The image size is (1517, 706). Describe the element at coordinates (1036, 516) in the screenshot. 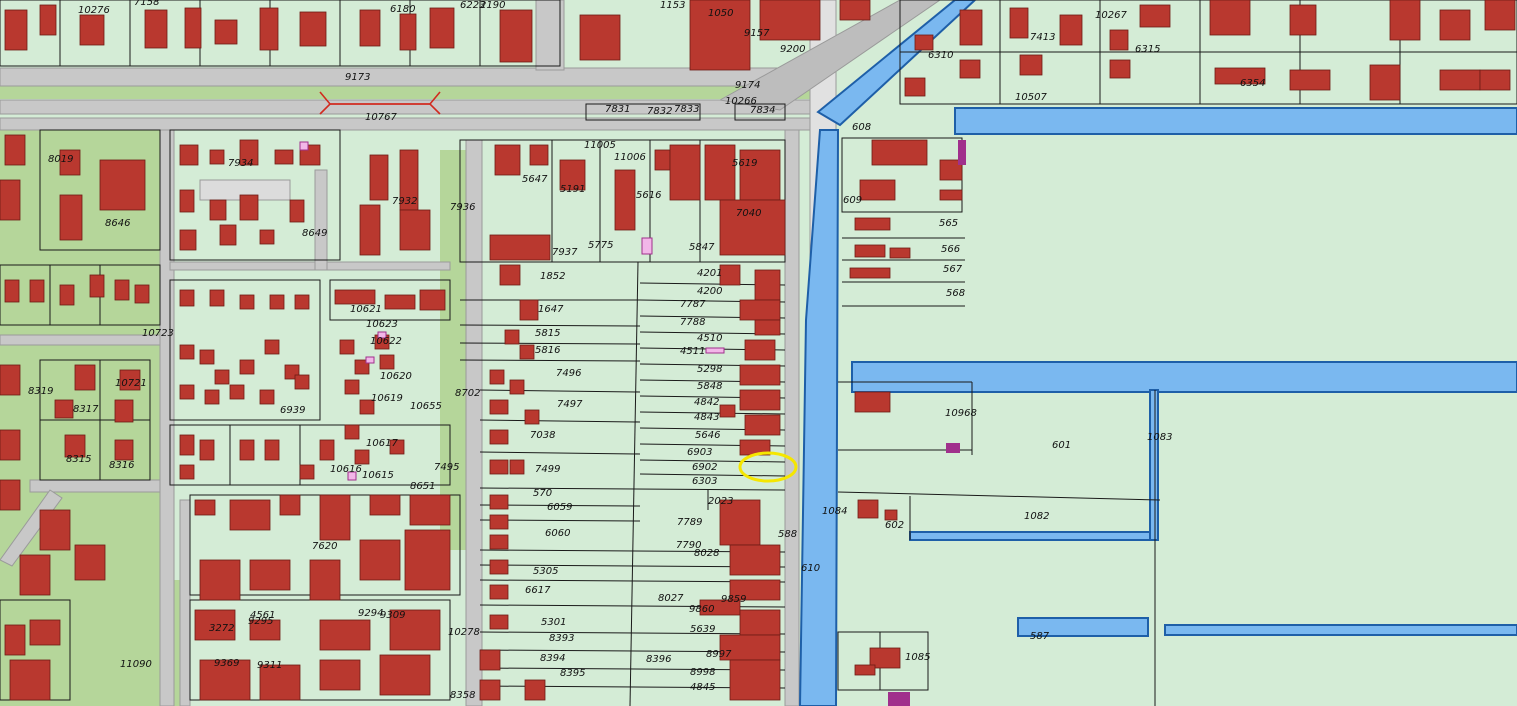

I see `parcel-number-label: 1082` at that location.